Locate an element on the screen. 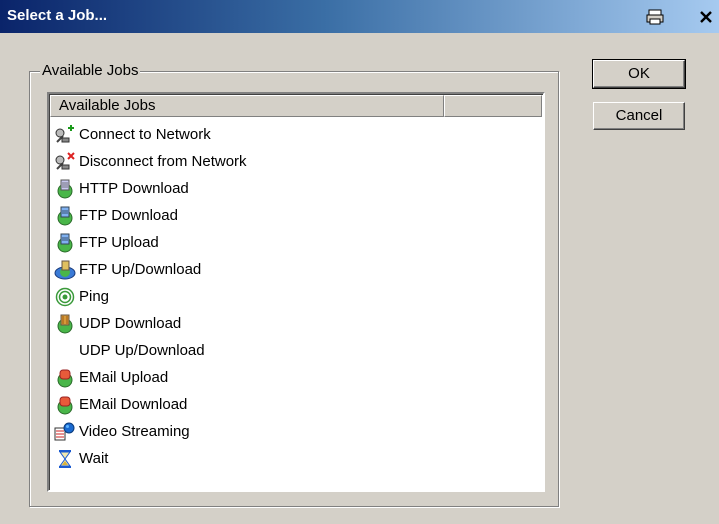 This screenshot has width=719, height=524. http-download-icon is located at coordinates (65, 189).